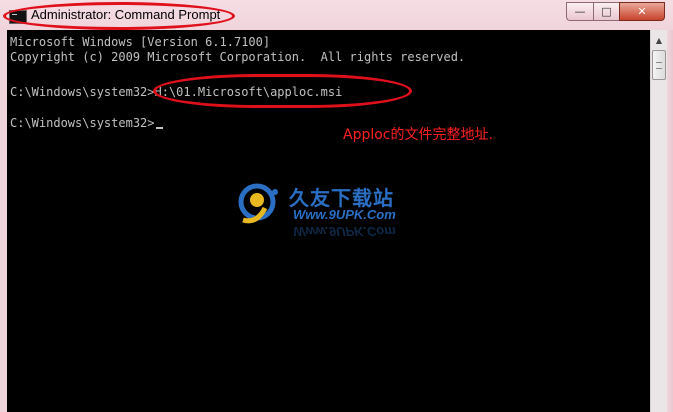 The height and width of the screenshot is (412, 673). What do you see at coordinates (119, 16) in the screenshot?
I see `title-highlight-ellipse` at bounding box center [119, 16].